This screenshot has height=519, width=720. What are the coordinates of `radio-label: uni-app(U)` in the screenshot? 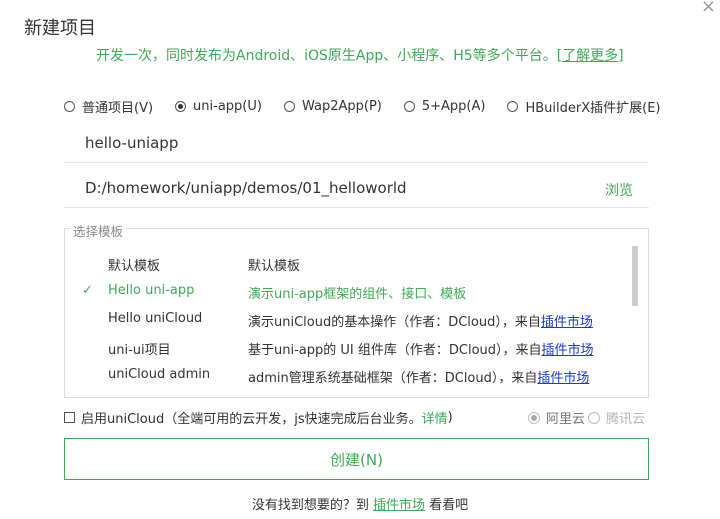 It's located at (227, 106).